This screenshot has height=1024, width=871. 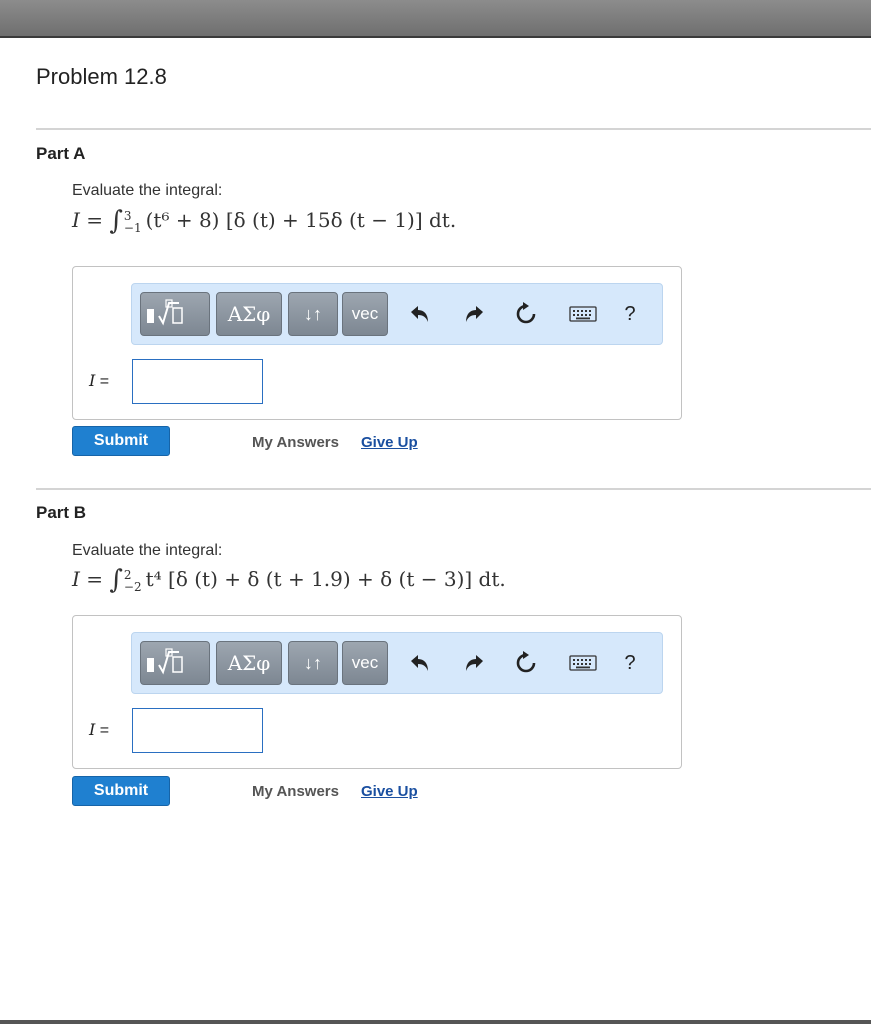 I want to click on part-a-answer-panel: ΑΣφ ↓↑ vec ? I =, so click(x=377, y=343).